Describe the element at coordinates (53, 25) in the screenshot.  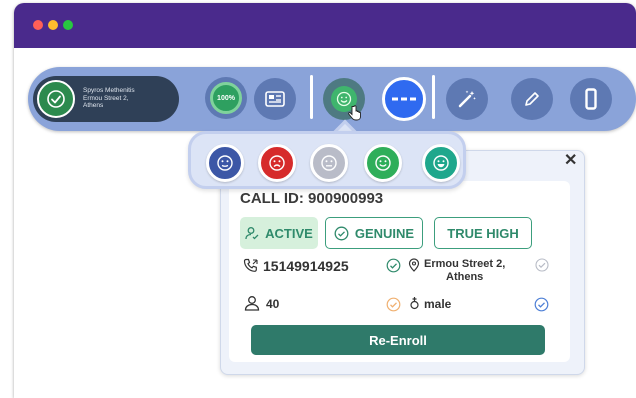
I see `minimize-window-icon` at that location.